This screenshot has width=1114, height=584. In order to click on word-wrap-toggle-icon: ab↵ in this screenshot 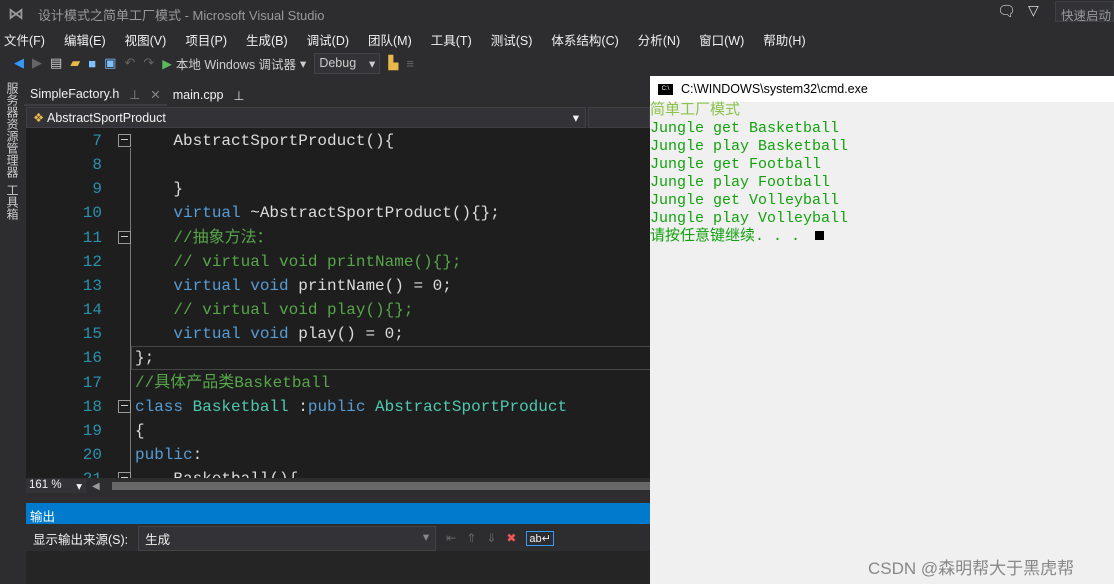, I will do `click(540, 538)`.